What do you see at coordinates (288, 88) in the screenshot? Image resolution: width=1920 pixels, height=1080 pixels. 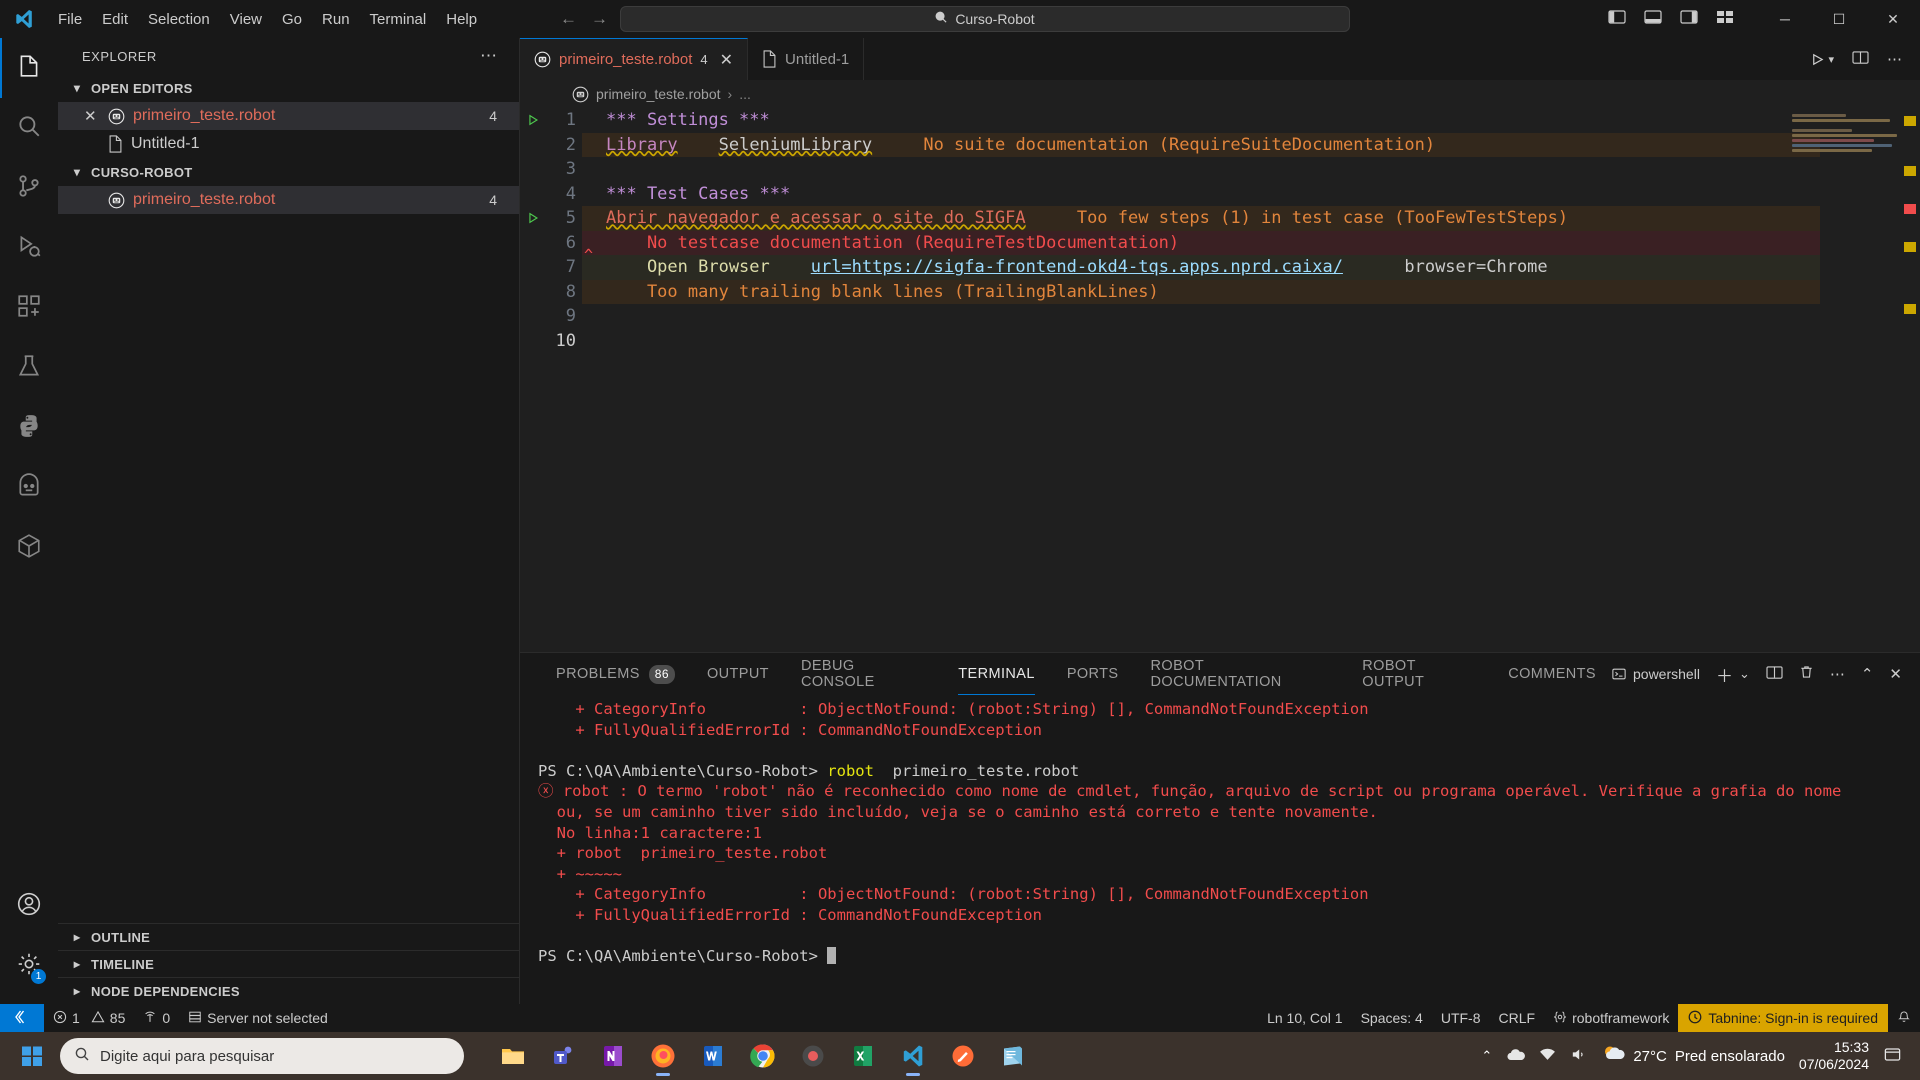 I see `section-open-editors: ▾ OPEN EDITORS` at bounding box center [288, 88].